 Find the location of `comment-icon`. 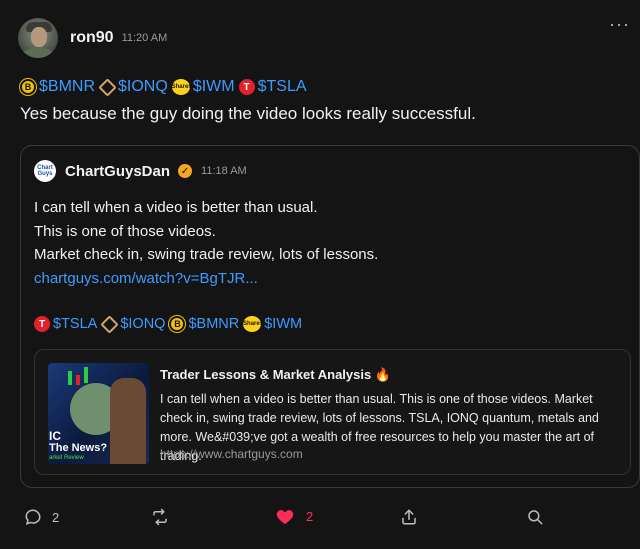

comment-icon is located at coordinates (33, 517).